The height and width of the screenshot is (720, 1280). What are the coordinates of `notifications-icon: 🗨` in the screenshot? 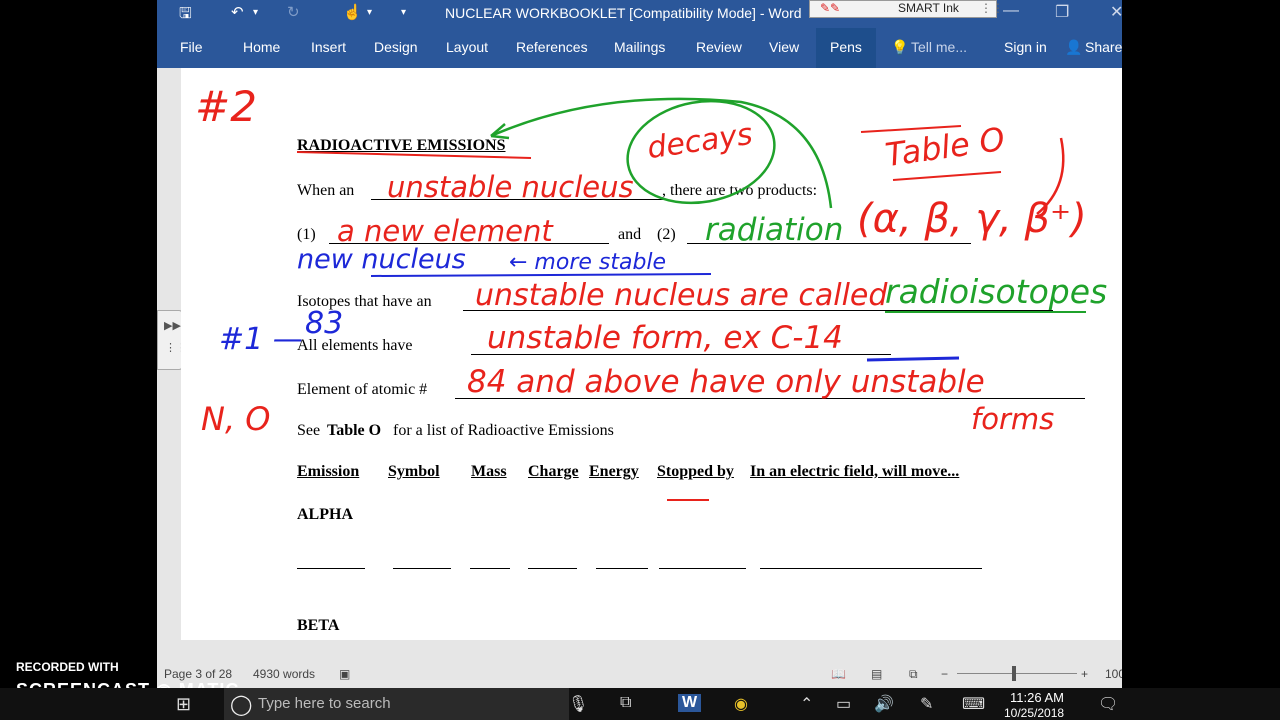 It's located at (1108, 704).